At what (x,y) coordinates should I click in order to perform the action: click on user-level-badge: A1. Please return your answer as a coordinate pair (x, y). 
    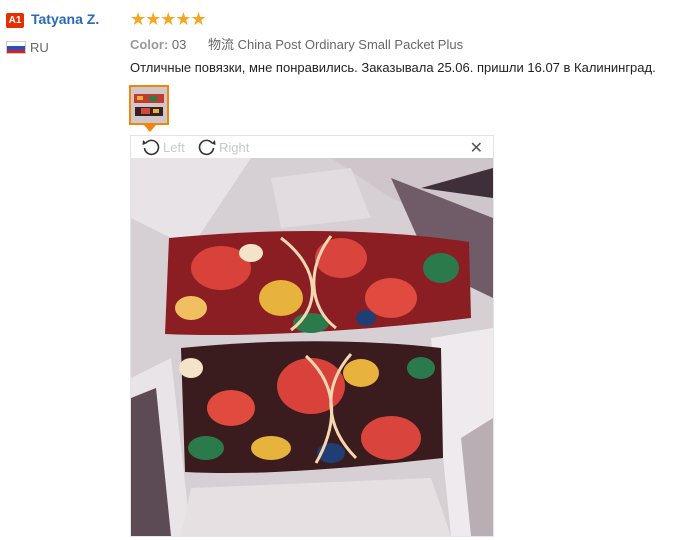
    Looking at the image, I should click on (15, 20).